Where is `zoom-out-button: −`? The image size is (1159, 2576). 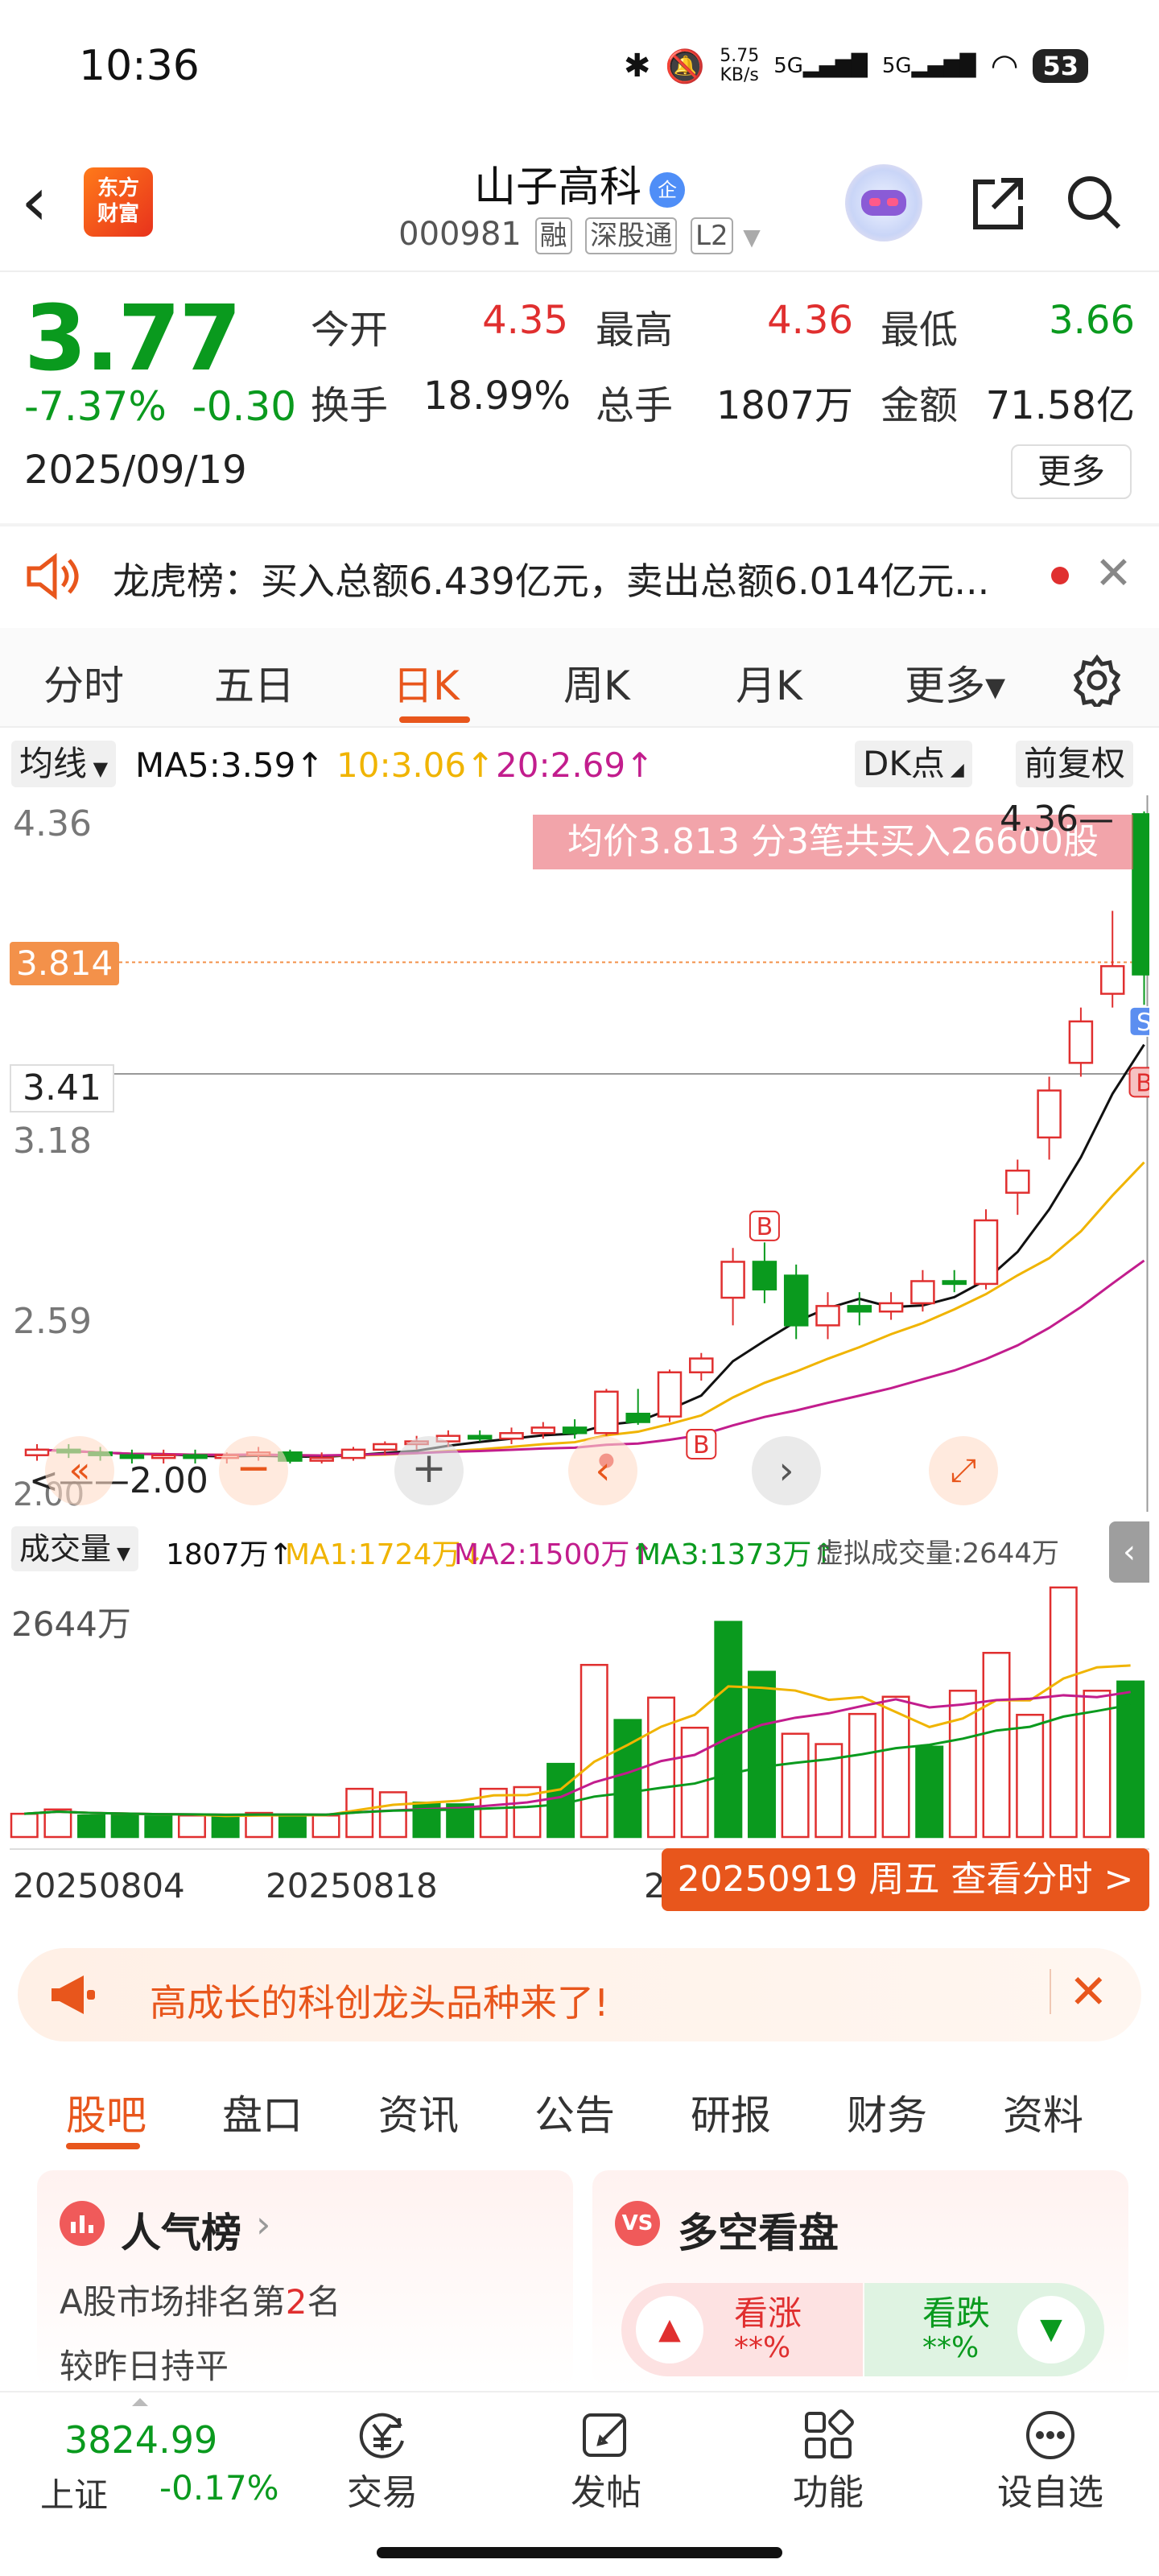 zoom-out-button: − is located at coordinates (253, 1470).